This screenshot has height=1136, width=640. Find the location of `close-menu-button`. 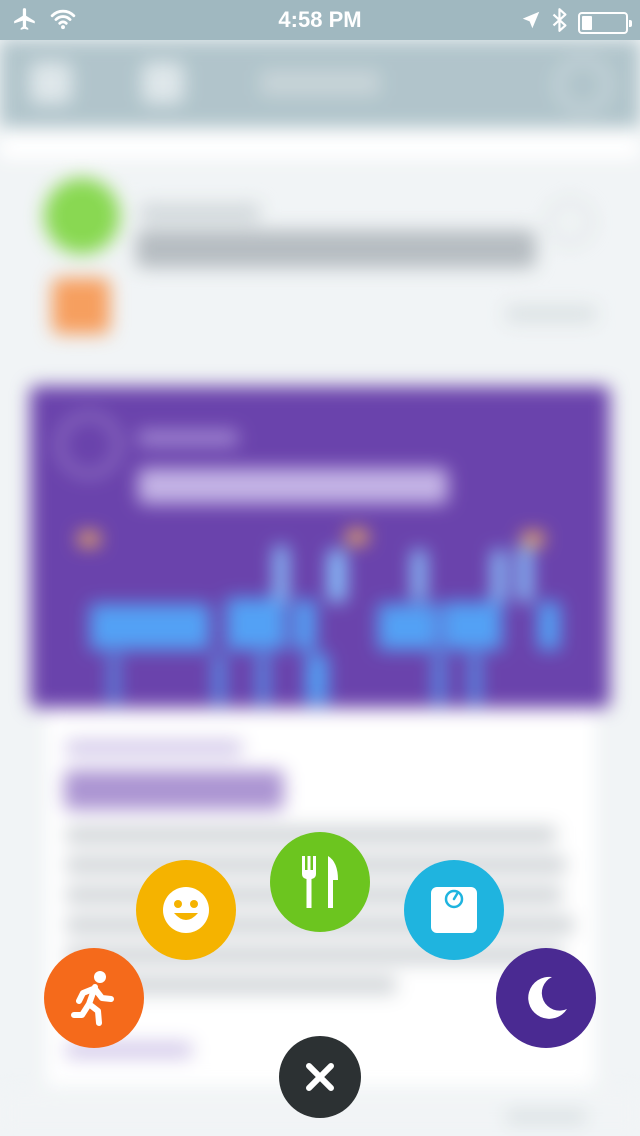

close-menu-button is located at coordinates (320, 1077).